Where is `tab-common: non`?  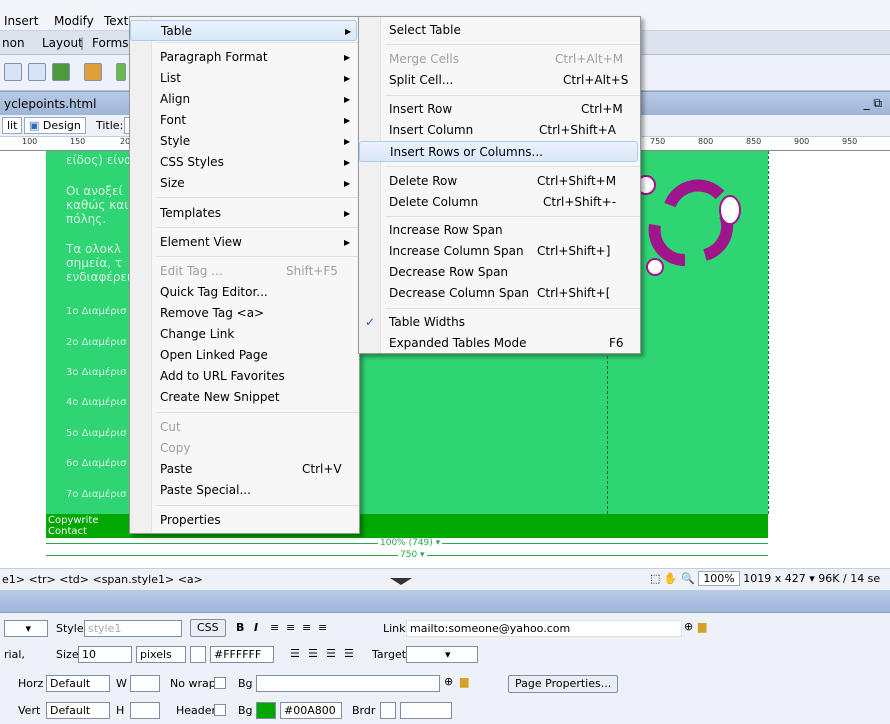
tab-common: non is located at coordinates (13, 43).